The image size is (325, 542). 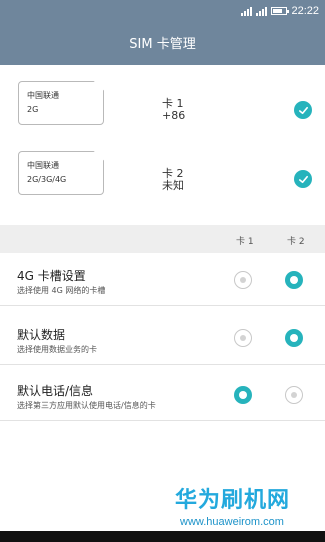 What do you see at coordinates (245, 242) in the screenshot?
I see `column-card1: 卡 1` at bounding box center [245, 242].